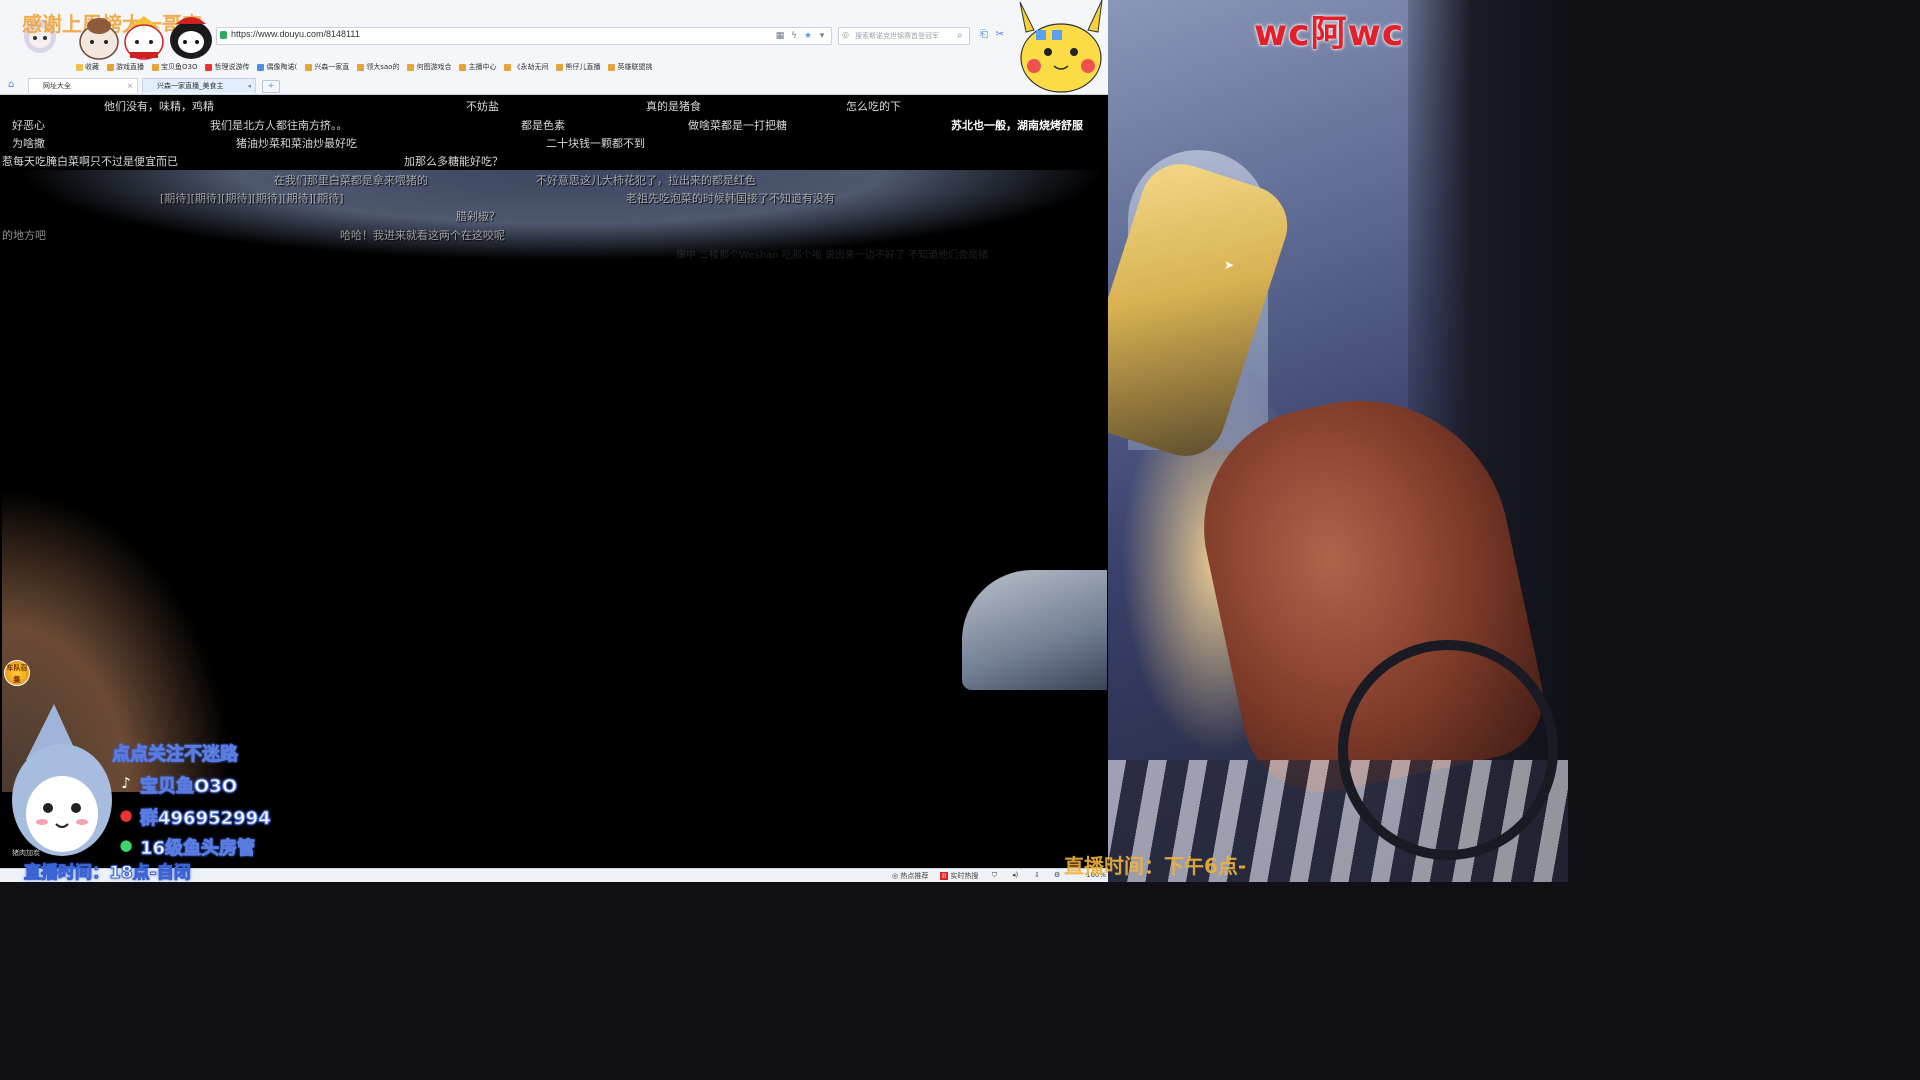  What do you see at coordinates (453, 161) in the screenshot?
I see `danmaku-comment: 加那么多糖能好吃？` at bounding box center [453, 161].